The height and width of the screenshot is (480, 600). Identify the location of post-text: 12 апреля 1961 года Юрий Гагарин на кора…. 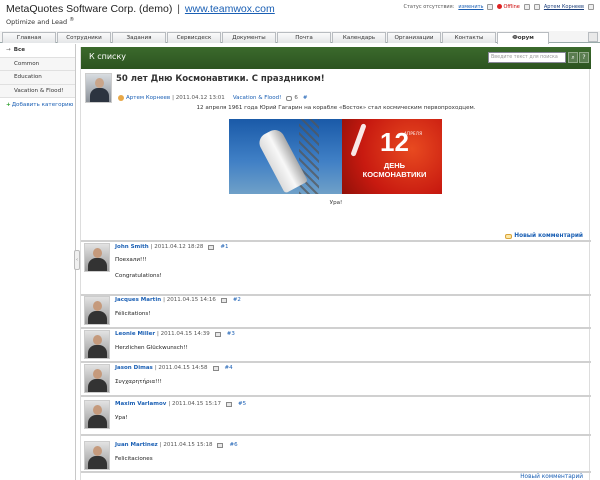
(336, 108).